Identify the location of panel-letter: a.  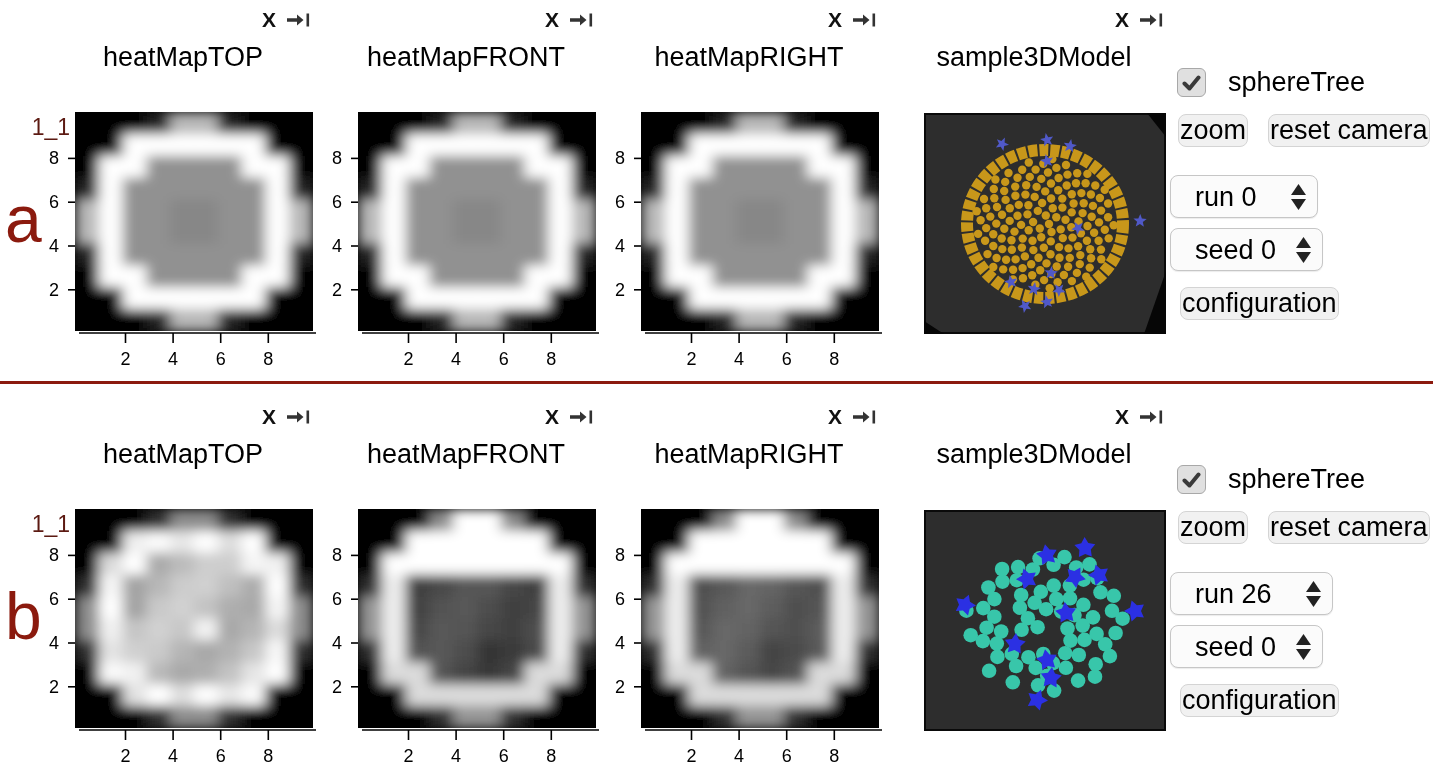
(23, 219).